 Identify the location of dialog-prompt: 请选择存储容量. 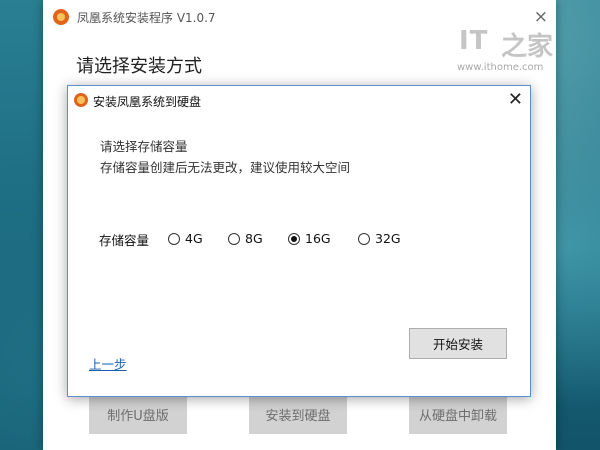
(144, 146).